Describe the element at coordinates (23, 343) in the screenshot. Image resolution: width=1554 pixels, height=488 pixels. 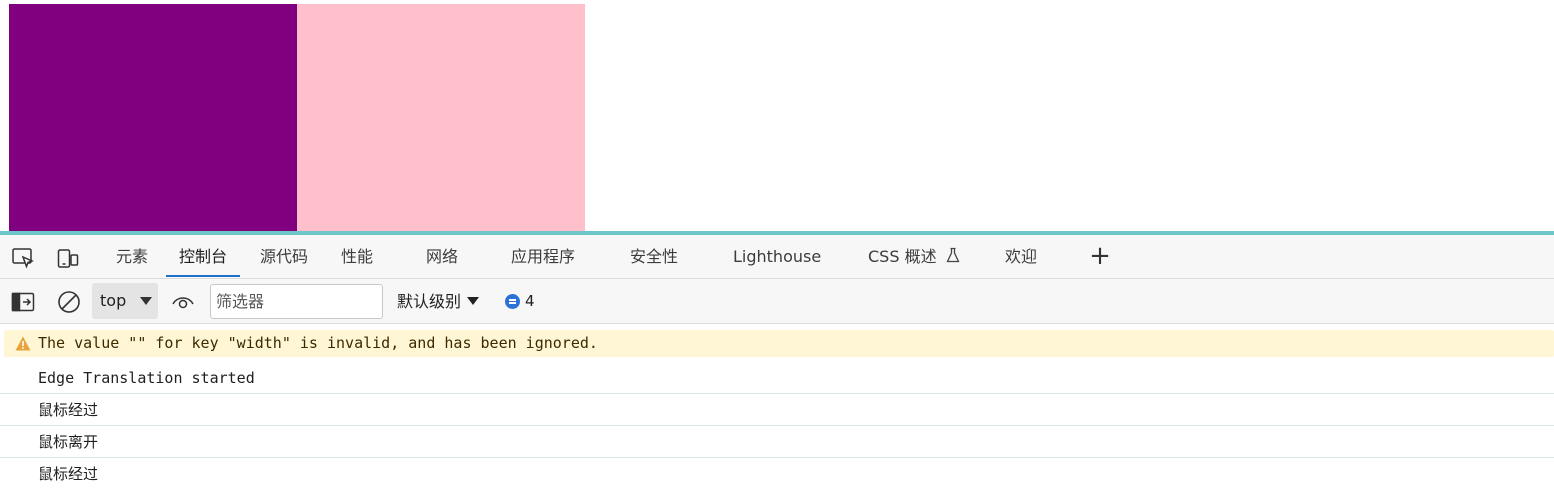
I see `warning-triangle-icon` at that location.